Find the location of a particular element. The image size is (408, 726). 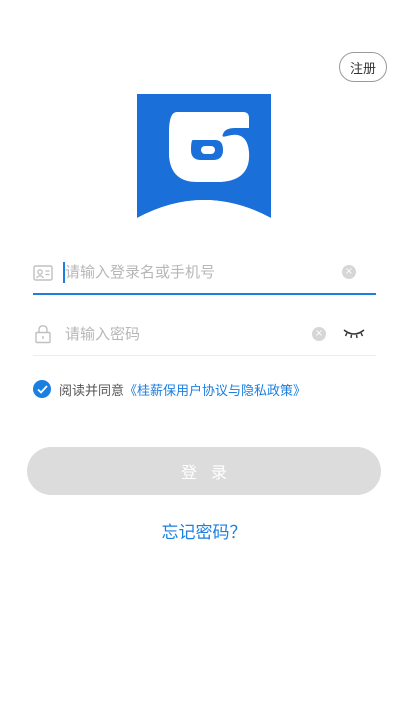

username-field: × is located at coordinates (204, 273).